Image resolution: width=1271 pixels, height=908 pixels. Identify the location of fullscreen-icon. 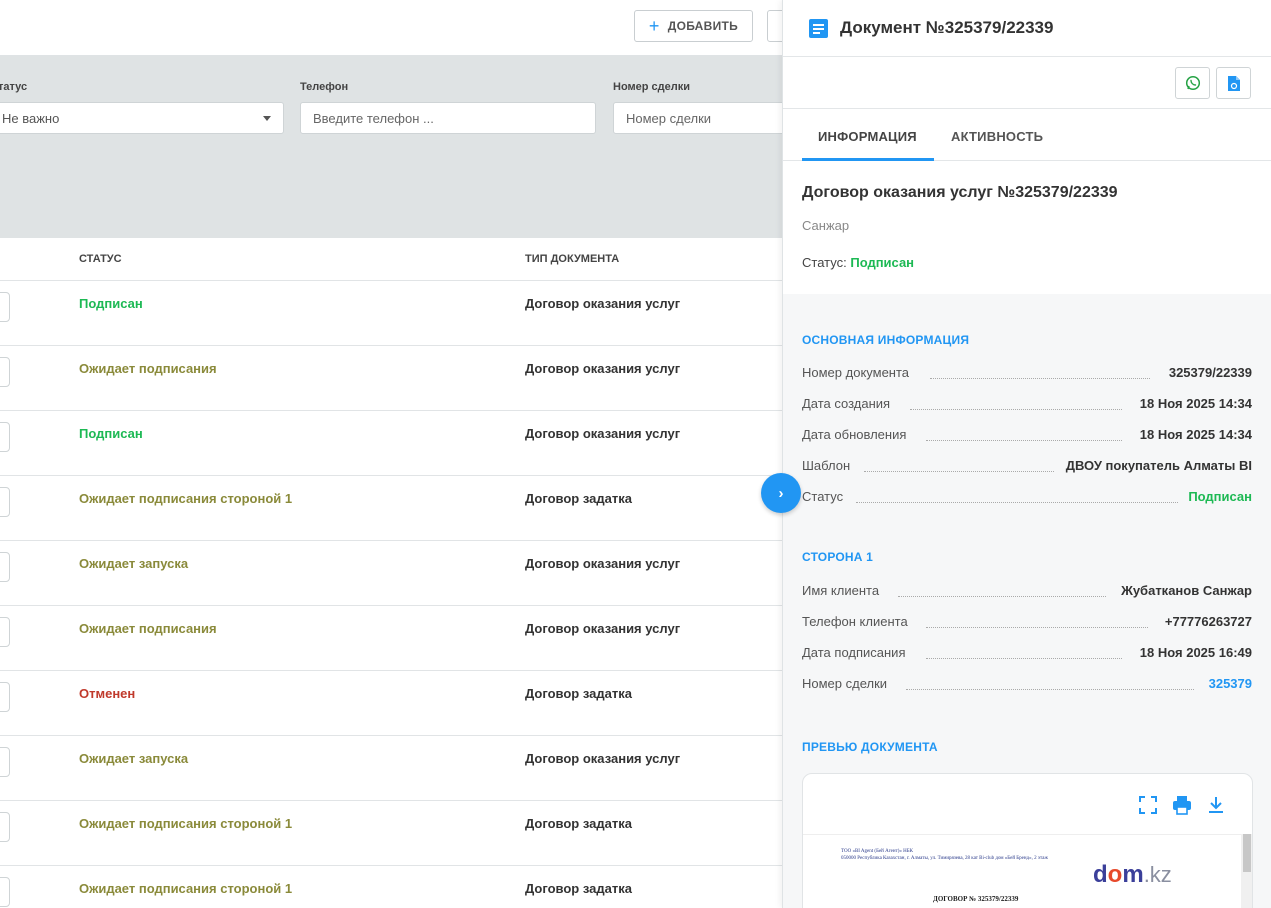
(1148, 805).